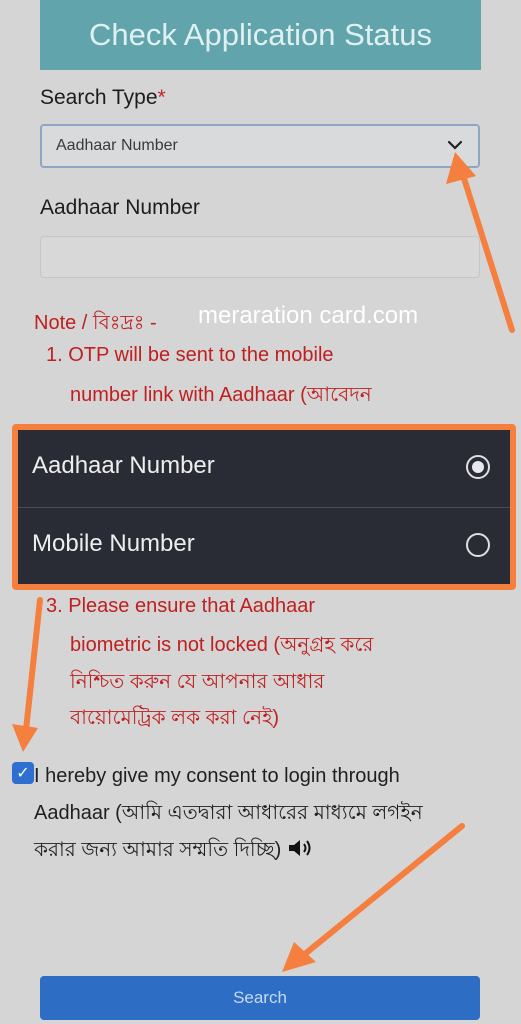  I want to click on note-item-3-line-1: 3. Please ensure that Aadhaar, so click(181, 606).